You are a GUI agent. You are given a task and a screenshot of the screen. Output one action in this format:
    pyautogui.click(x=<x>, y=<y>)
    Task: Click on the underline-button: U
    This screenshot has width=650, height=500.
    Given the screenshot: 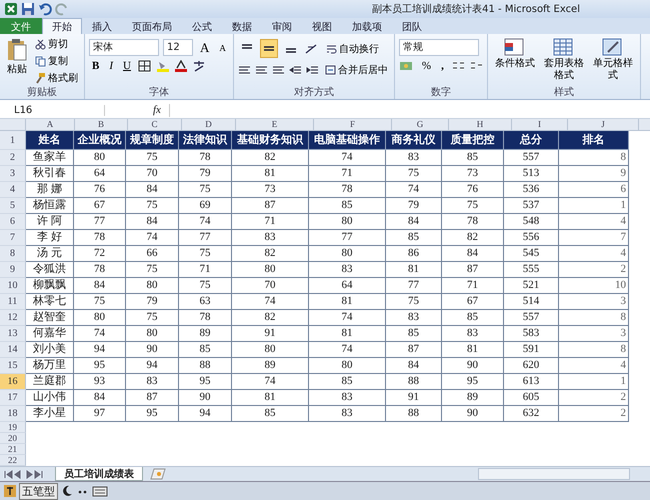 What is the action you would take?
    pyautogui.click(x=127, y=66)
    